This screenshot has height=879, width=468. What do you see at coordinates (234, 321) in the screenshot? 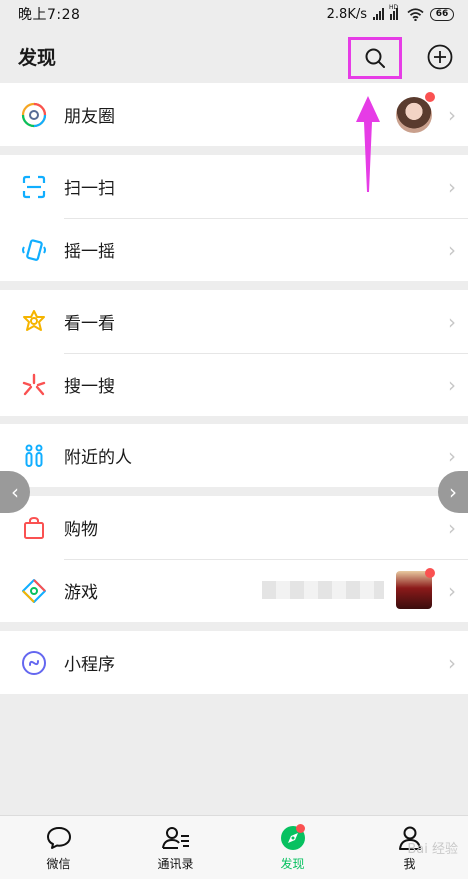
I see `list-item-top-stories: 看一看 ›` at bounding box center [234, 321].